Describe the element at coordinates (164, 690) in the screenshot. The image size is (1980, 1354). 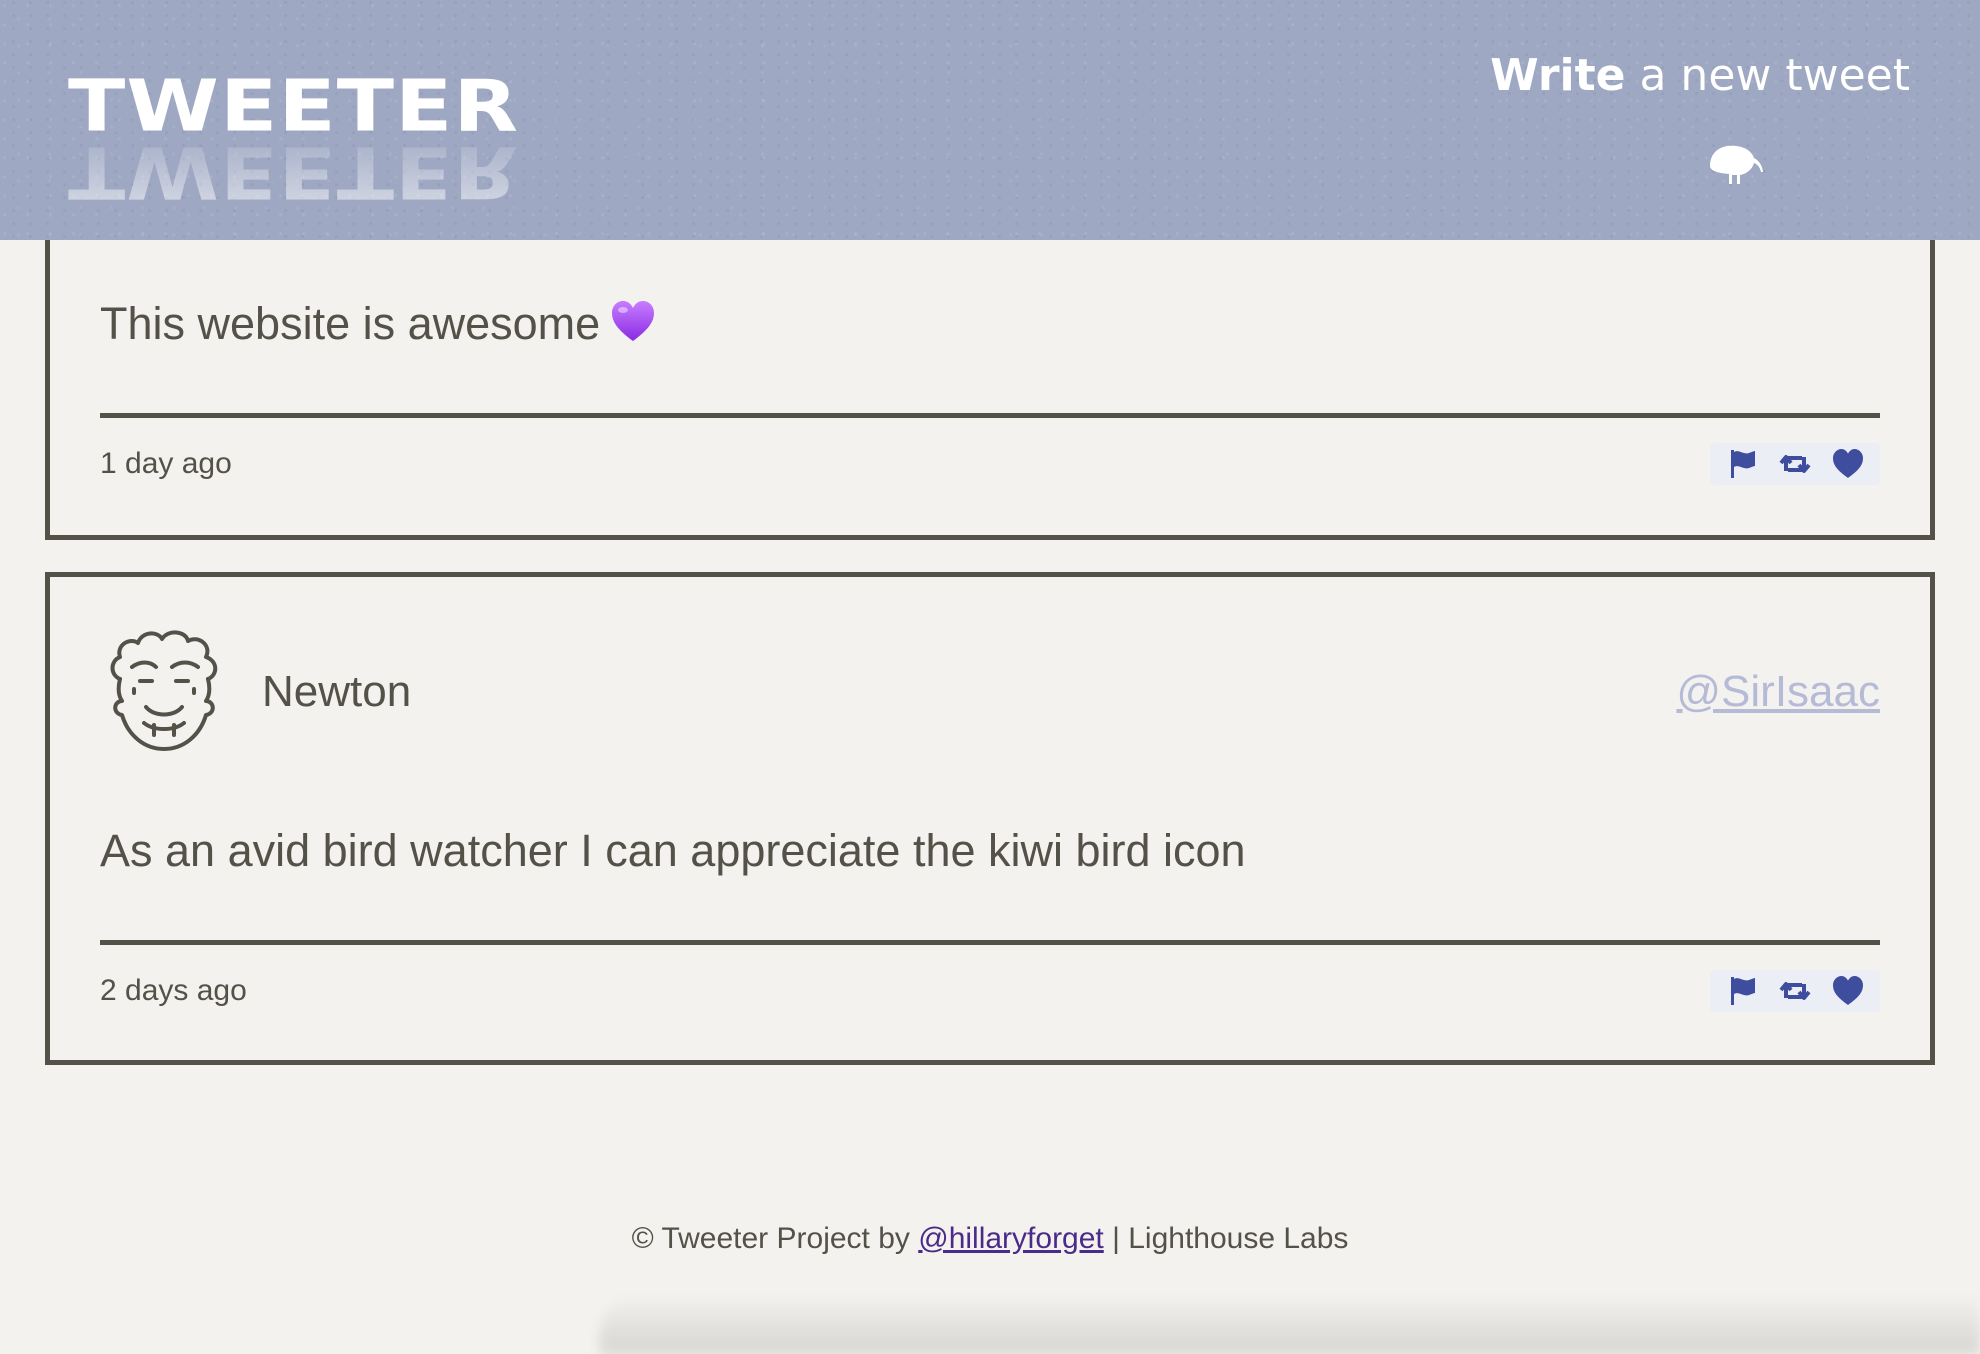
I see `newton-avatar` at that location.